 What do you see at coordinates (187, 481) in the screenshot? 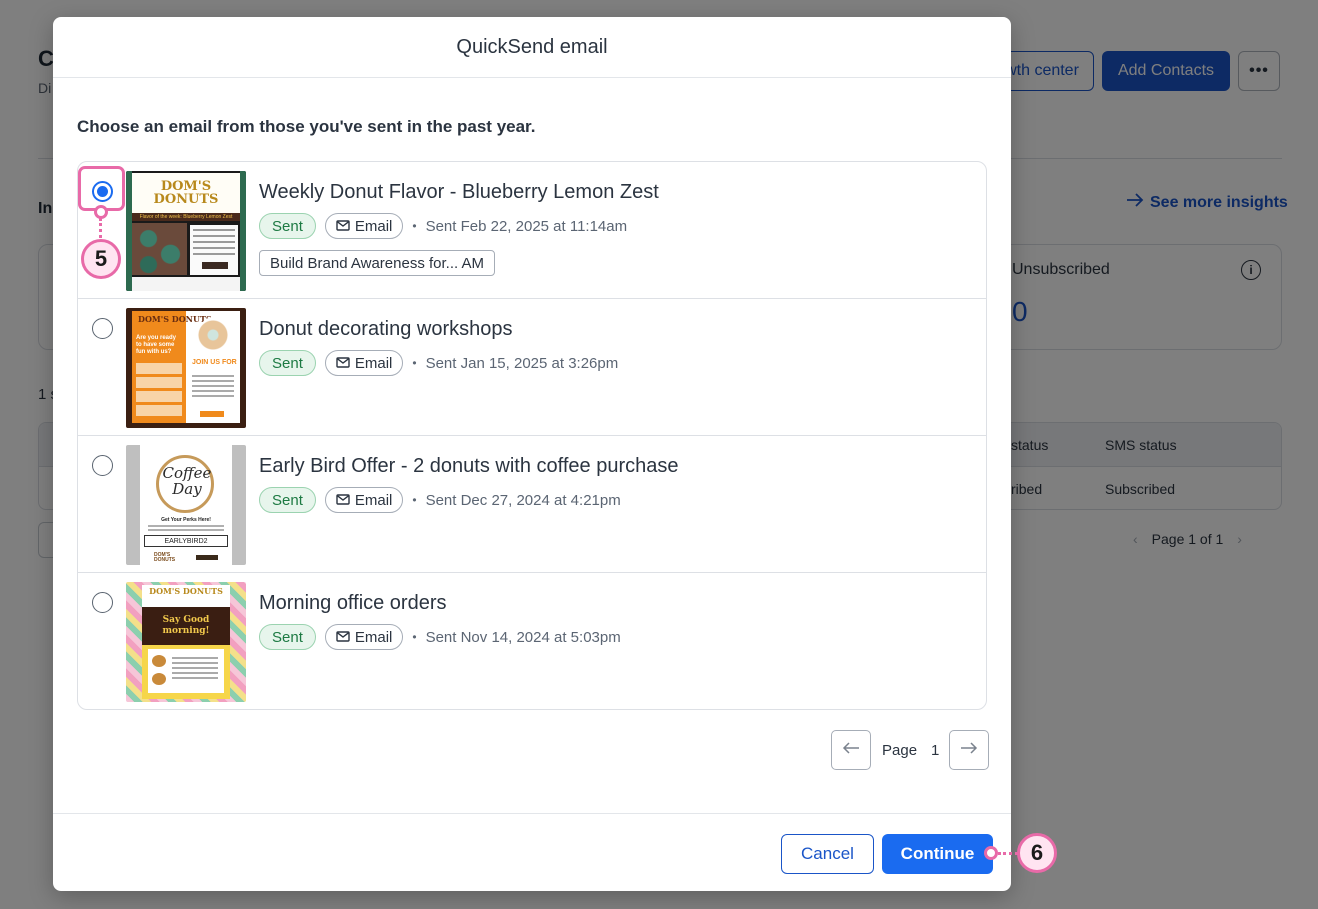
I see `thumbnail-logo: Coffee Day` at bounding box center [187, 481].